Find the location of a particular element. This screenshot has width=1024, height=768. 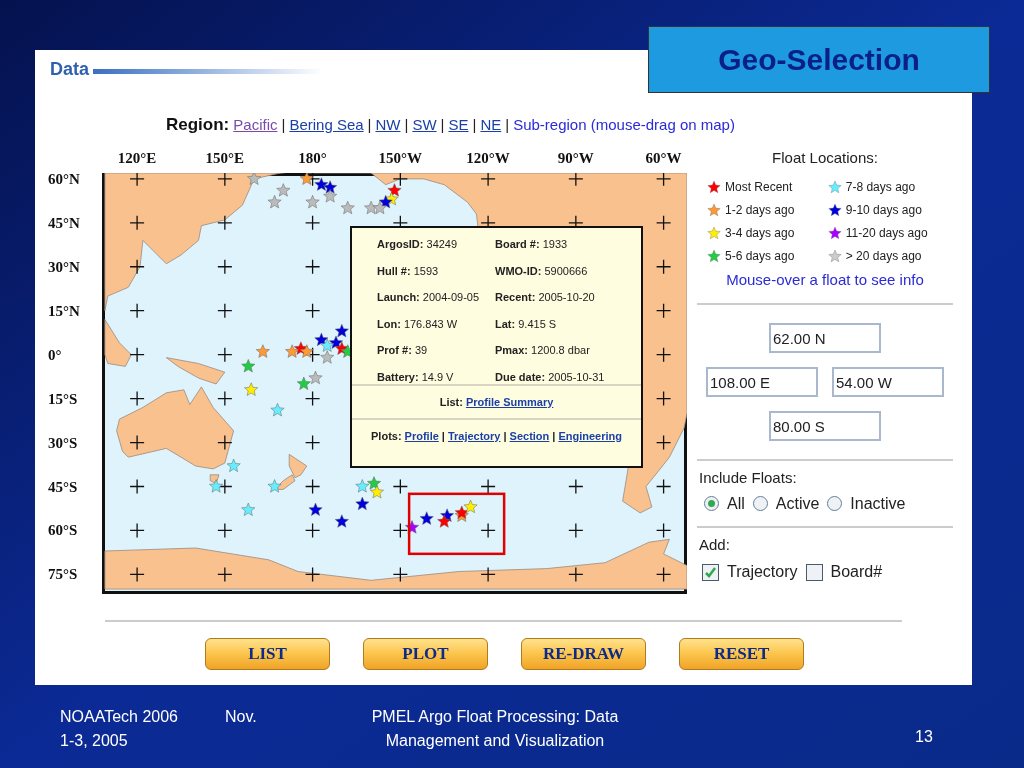

region-link: SE is located at coordinates (458, 125).